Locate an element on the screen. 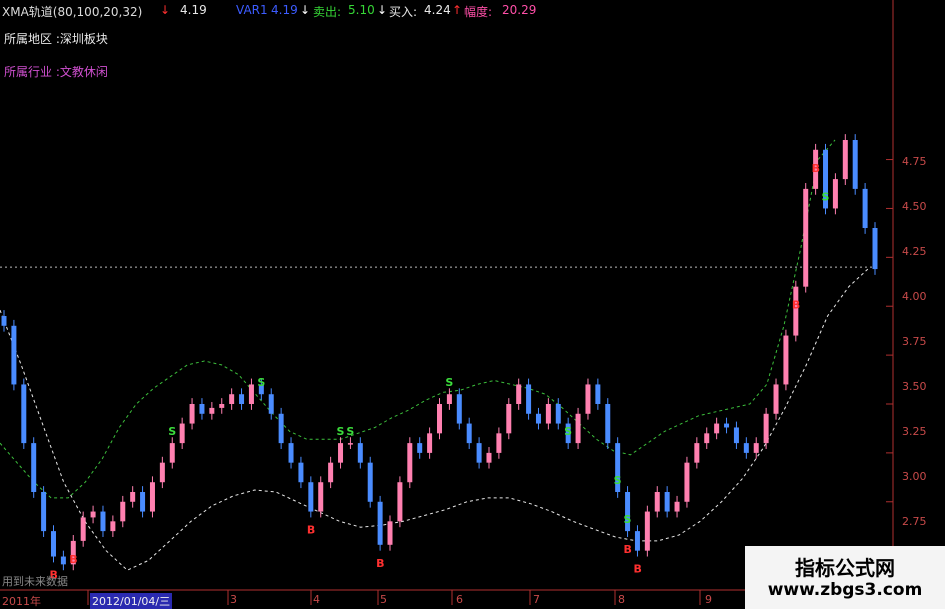 This screenshot has width=945, height=609. x-tick: 5 is located at coordinates (383, 599).